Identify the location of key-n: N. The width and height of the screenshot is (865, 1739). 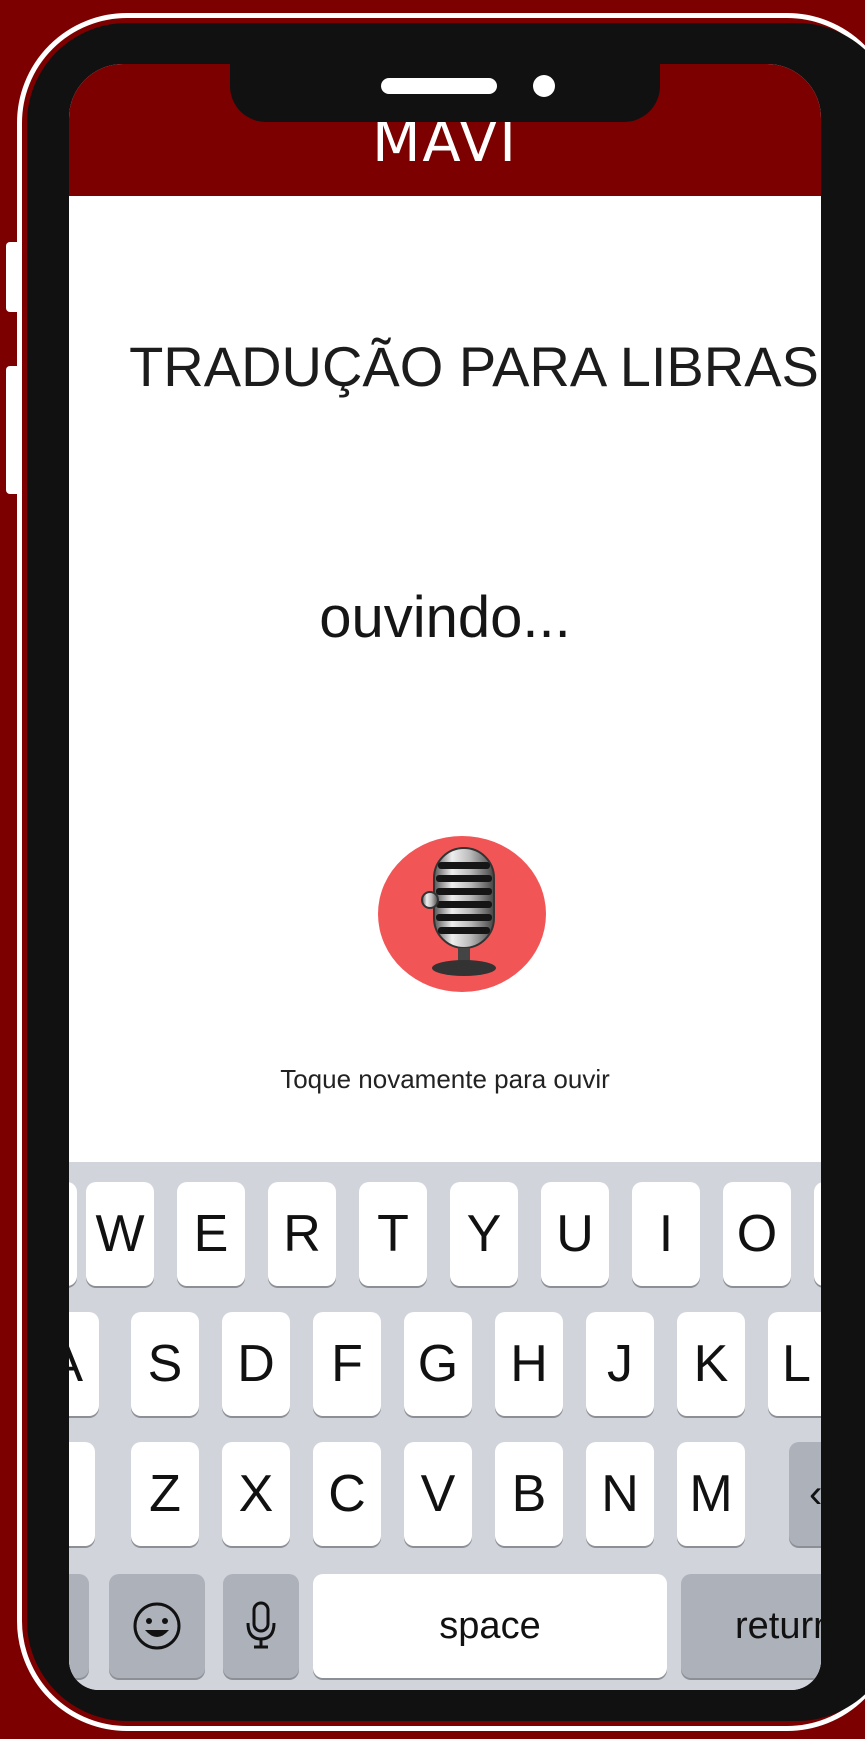
(620, 1494).